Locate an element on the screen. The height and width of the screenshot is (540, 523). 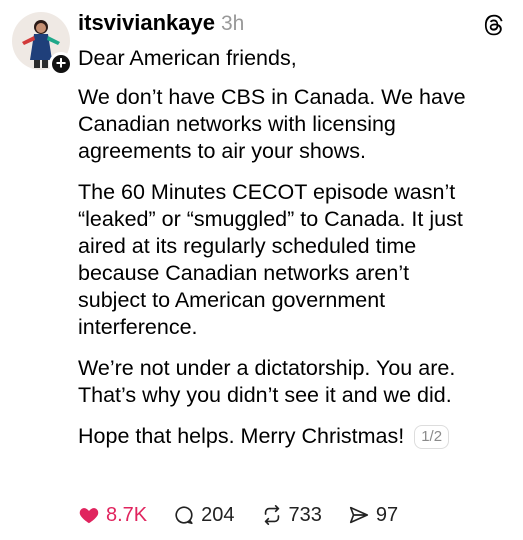
post-closing-text: Hope that helps. Merry Christmas! is located at coordinates (241, 436).